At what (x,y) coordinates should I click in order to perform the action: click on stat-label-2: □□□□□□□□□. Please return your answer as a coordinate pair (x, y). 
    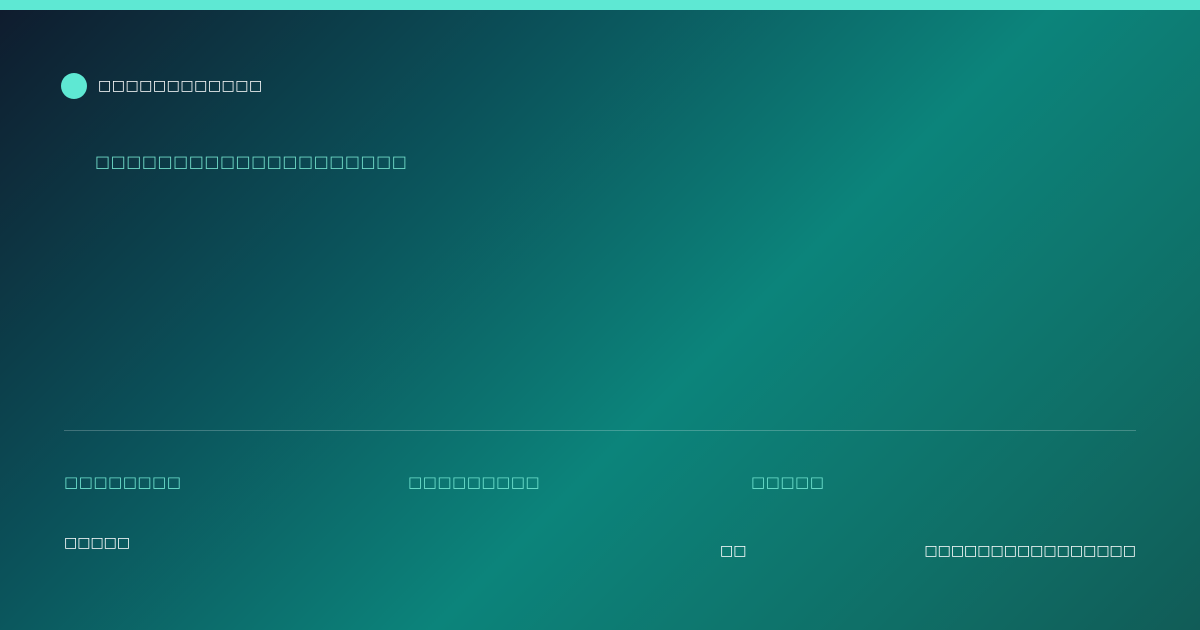
    Looking at the image, I should click on (474, 482).